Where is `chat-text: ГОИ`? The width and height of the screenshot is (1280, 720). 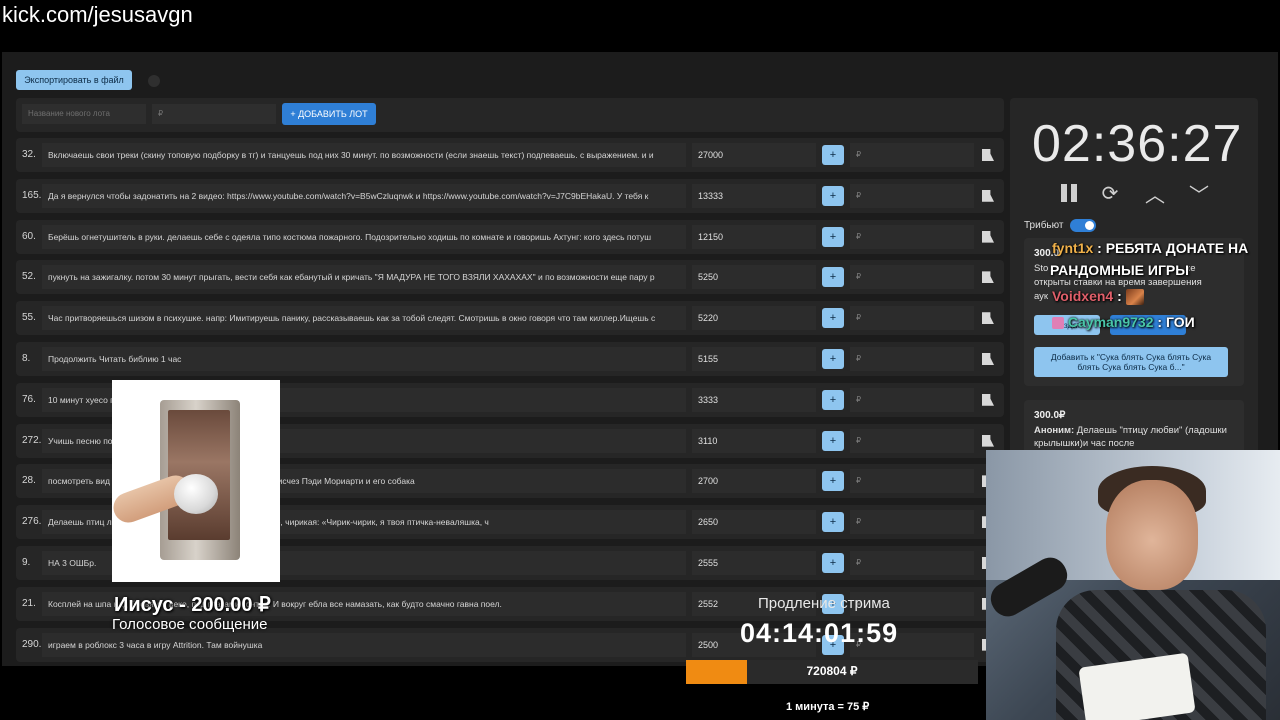 chat-text: ГОИ is located at coordinates (1180, 322).